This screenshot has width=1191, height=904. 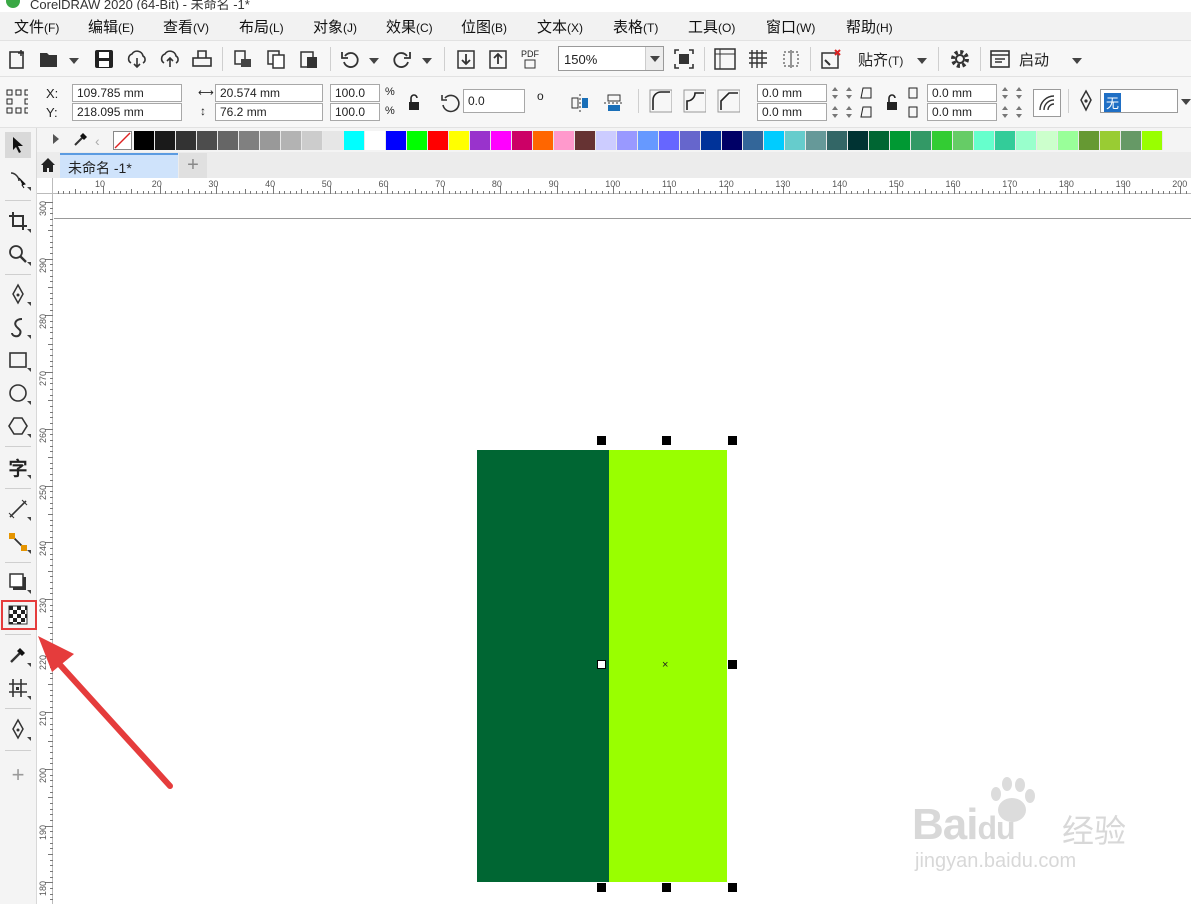 I want to click on home-tab-icon, so click(x=48, y=165).